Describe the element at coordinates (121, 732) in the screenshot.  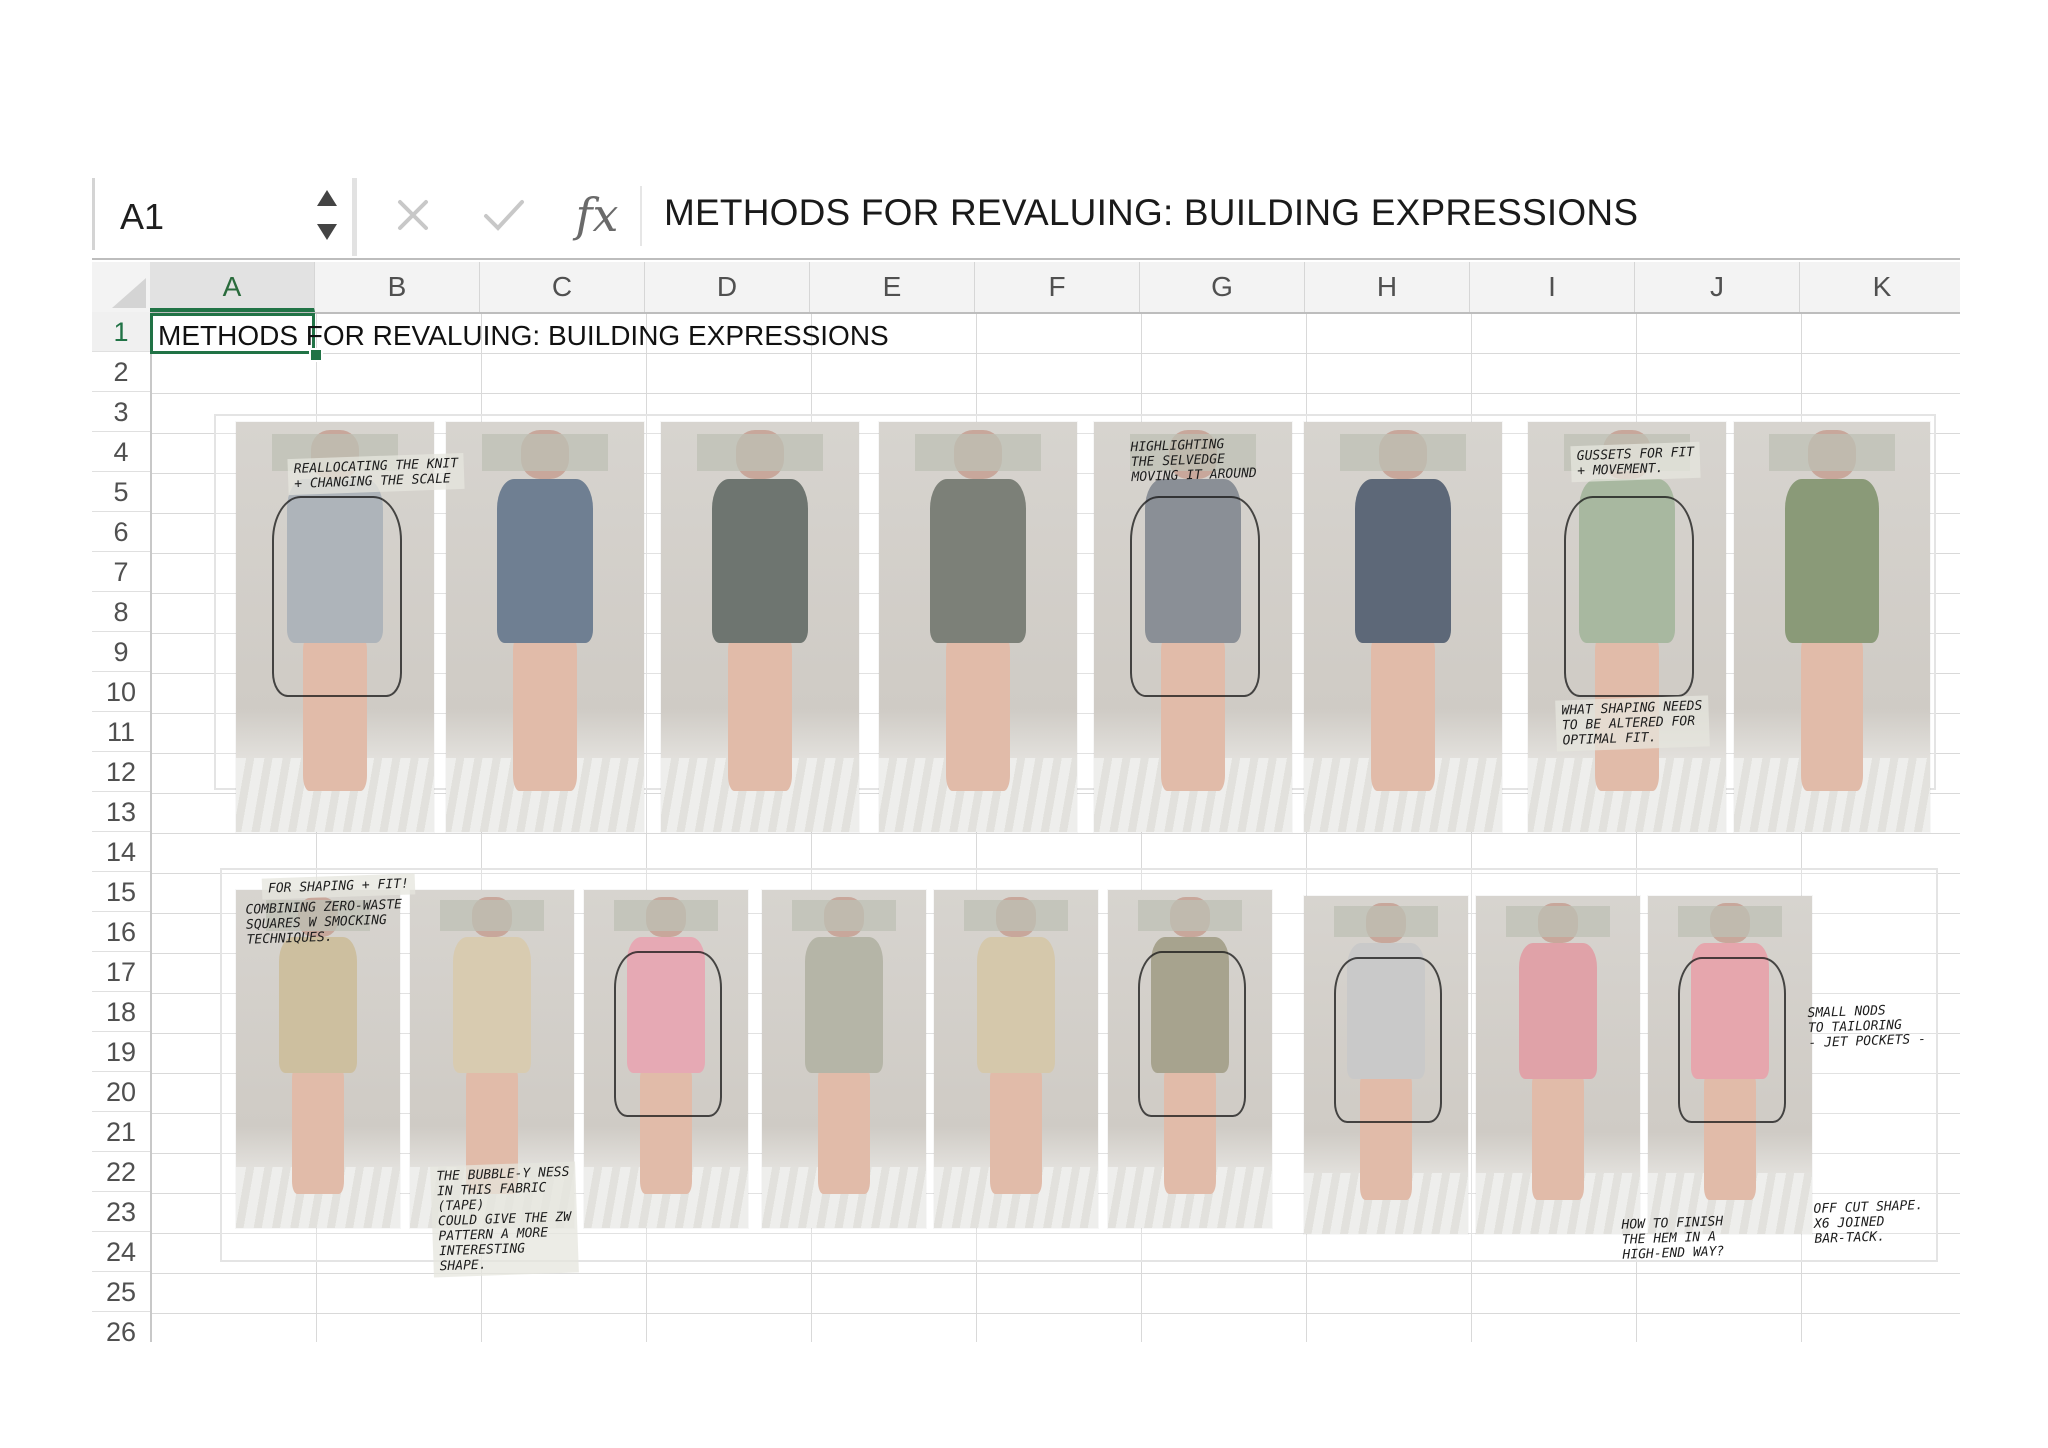
I see `row-header-11: 11` at that location.